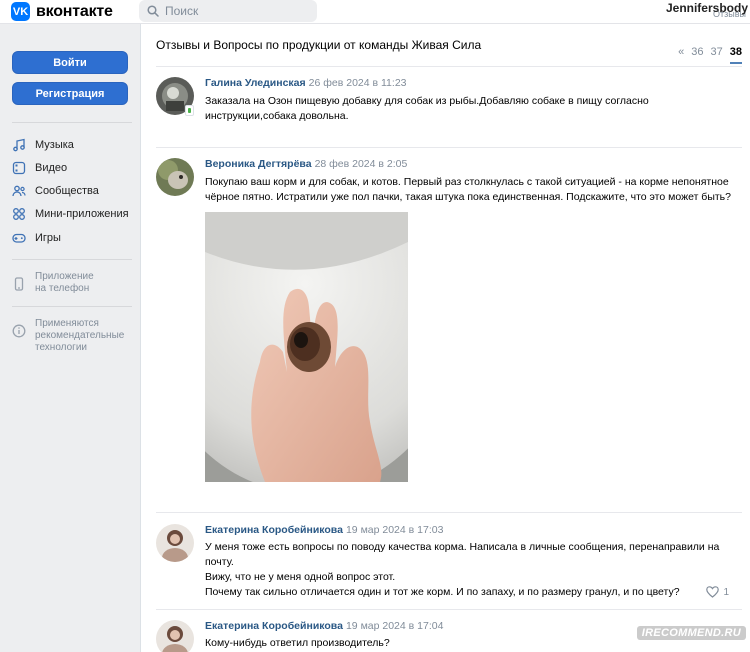 The height and width of the screenshot is (652, 750). I want to click on pager-page: 37, so click(717, 55).